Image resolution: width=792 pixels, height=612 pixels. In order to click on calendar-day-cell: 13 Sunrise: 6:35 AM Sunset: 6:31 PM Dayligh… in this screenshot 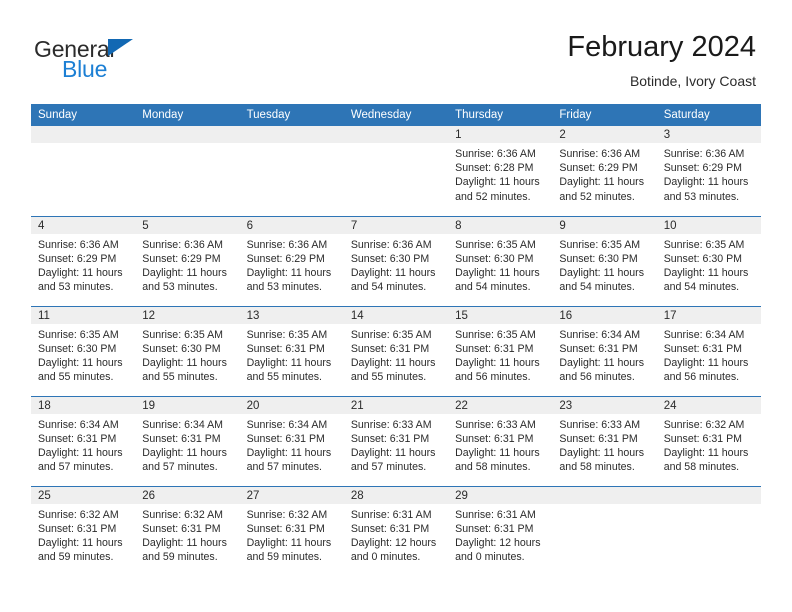, I will do `click(291, 350)`.